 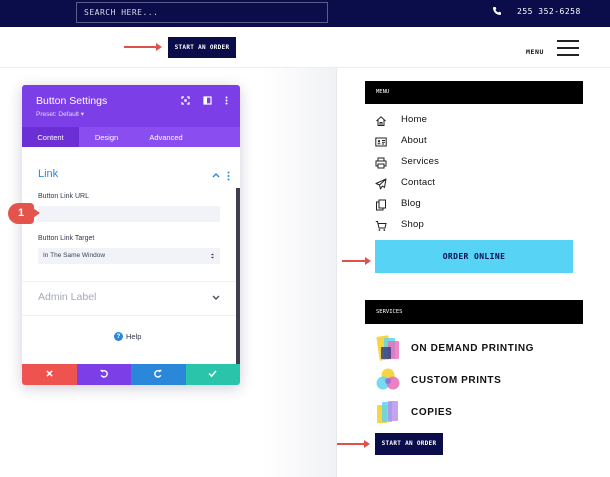 I want to click on paper-plane-icon, so click(x=381, y=184).